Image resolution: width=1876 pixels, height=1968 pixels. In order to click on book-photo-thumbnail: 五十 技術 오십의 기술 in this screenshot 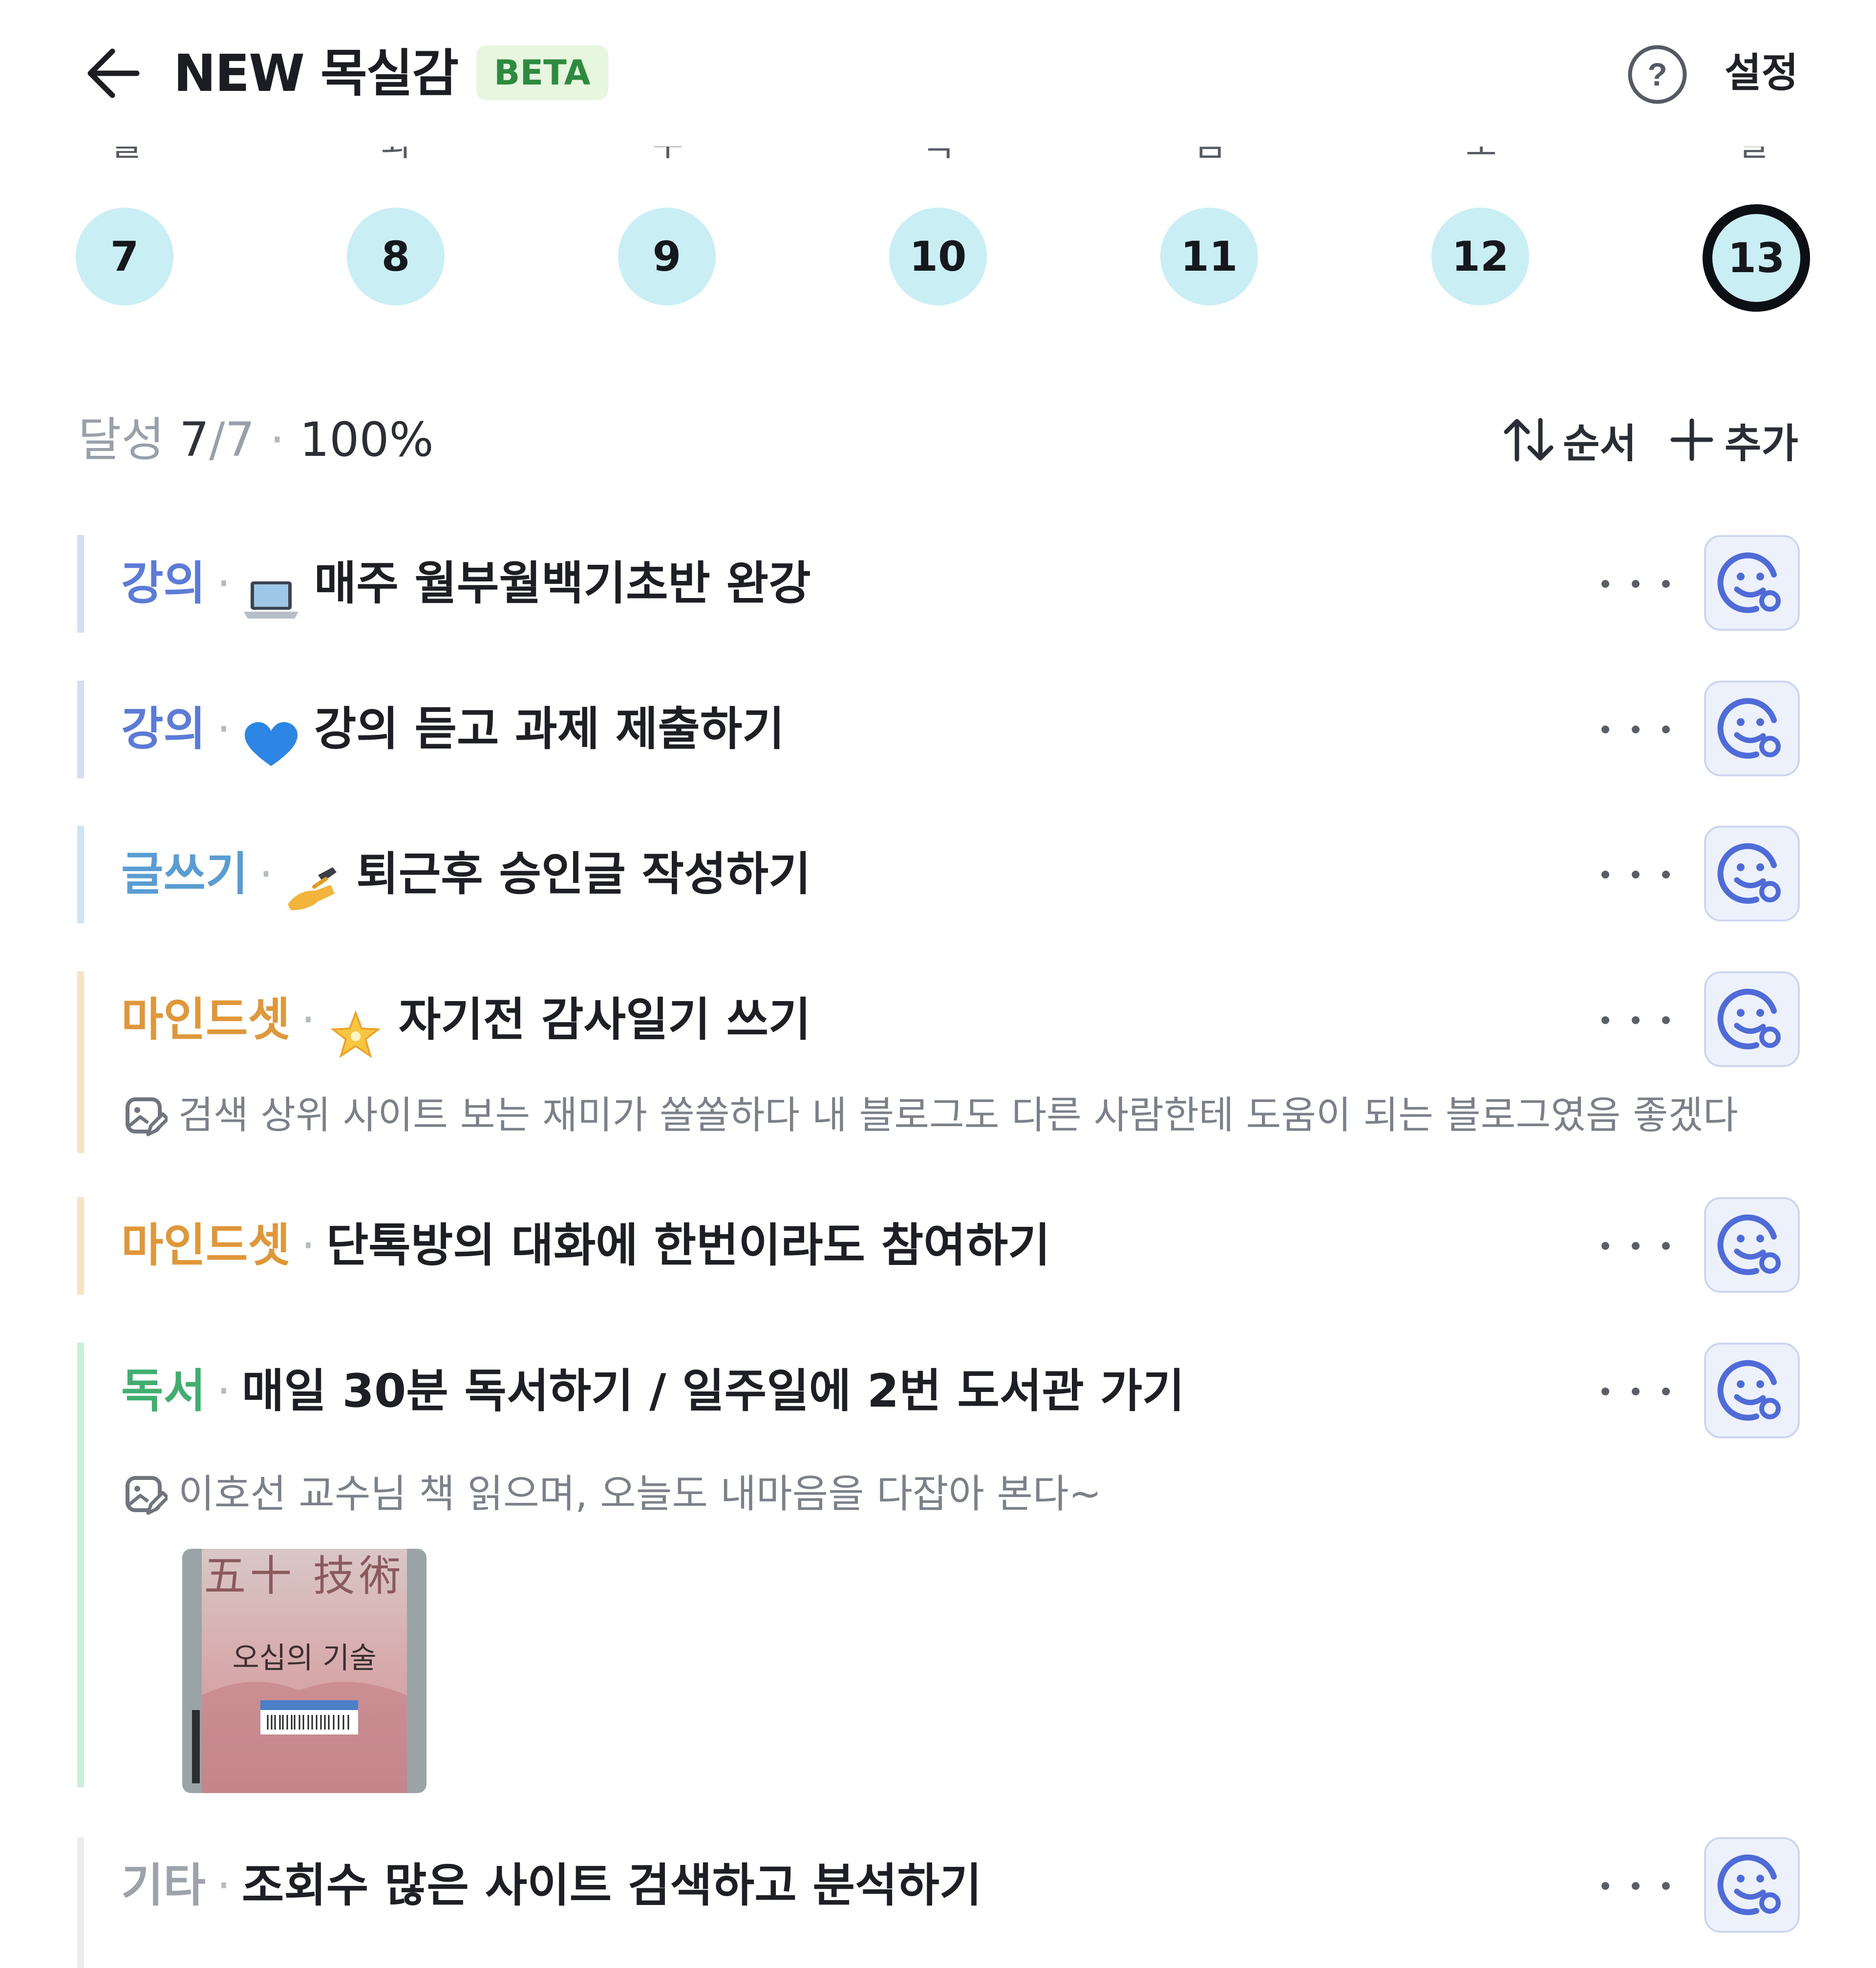, I will do `click(304, 1671)`.